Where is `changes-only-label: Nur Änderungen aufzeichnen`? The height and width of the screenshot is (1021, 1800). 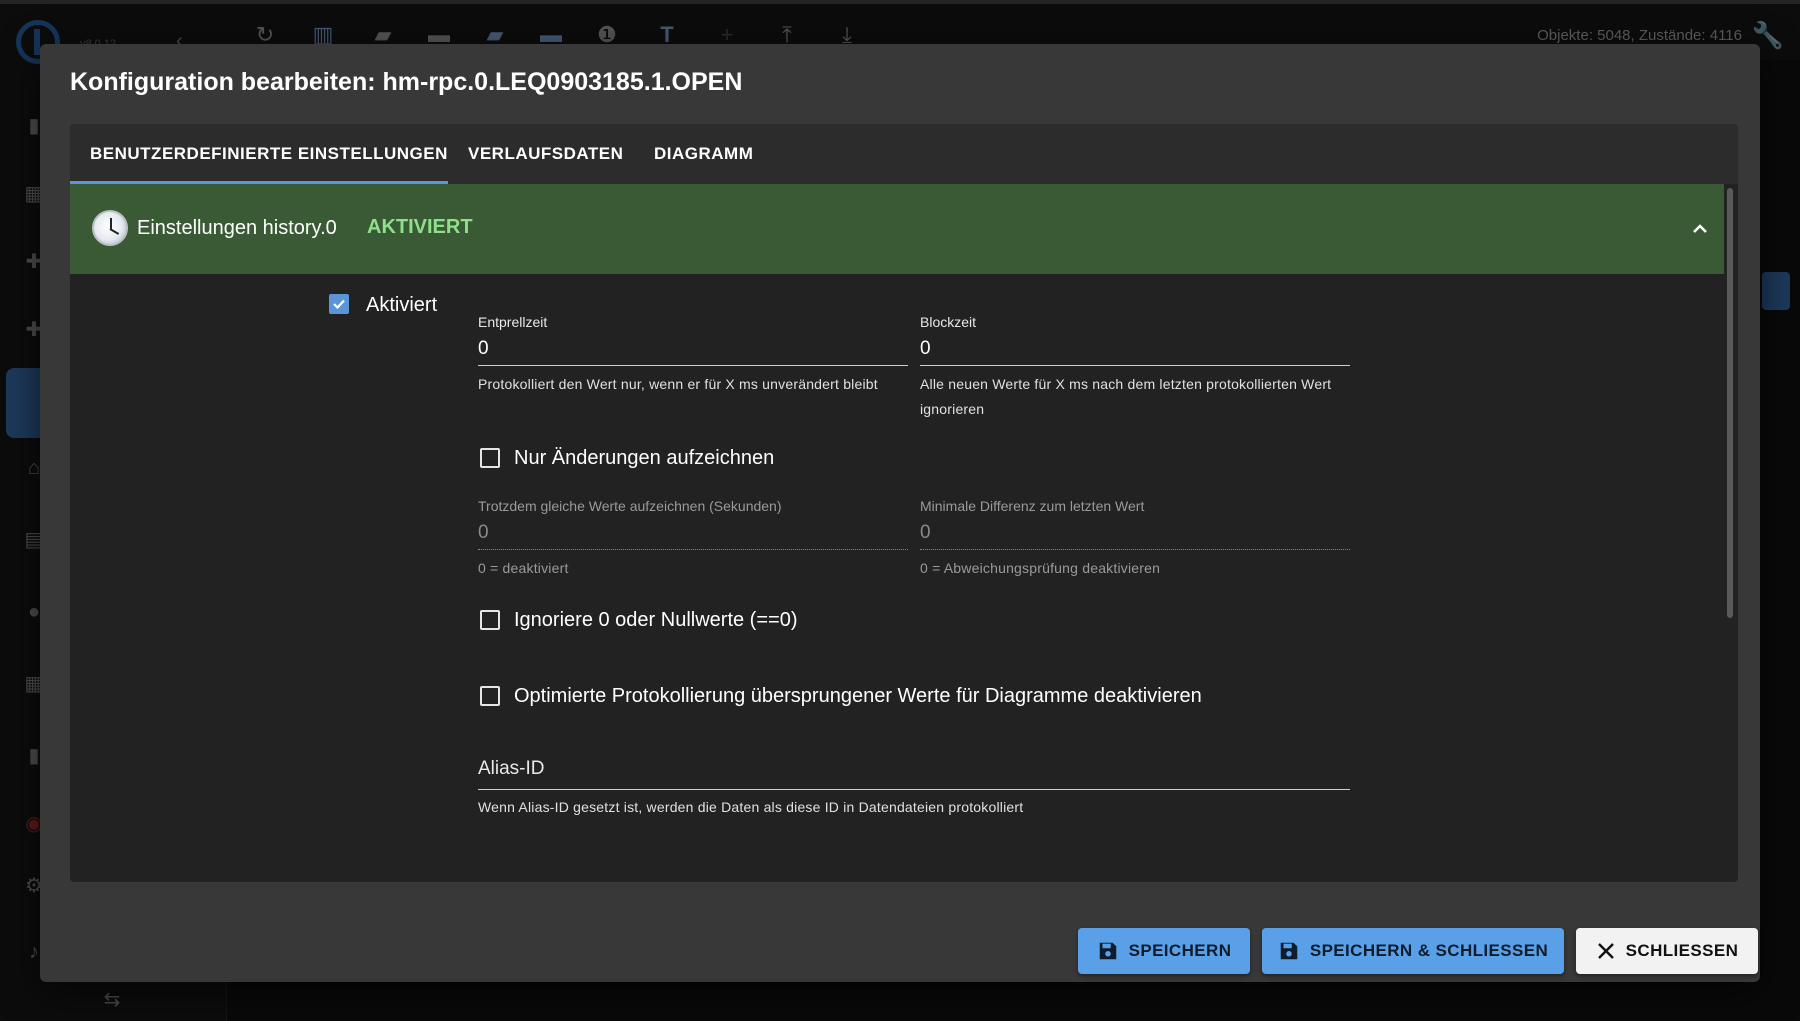
changes-only-label: Nur Änderungen aufzeichnen is located at coordinates (644, 458).